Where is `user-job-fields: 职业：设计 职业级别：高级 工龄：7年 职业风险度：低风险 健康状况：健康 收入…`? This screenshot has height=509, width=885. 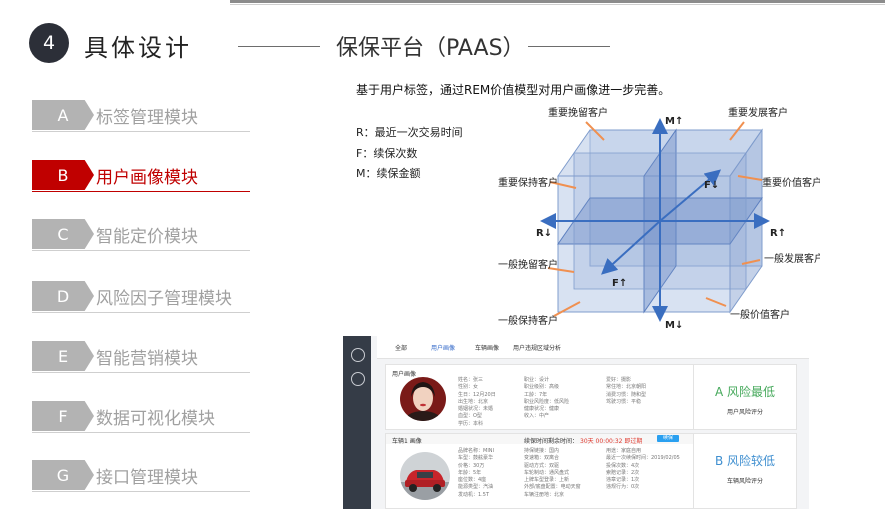 user-job-fields: 职业：设计 职业级别：高级 工龄：7年 职业风险度：低风险 健康状况：健康 收入… is located at coordinates (547, 398).